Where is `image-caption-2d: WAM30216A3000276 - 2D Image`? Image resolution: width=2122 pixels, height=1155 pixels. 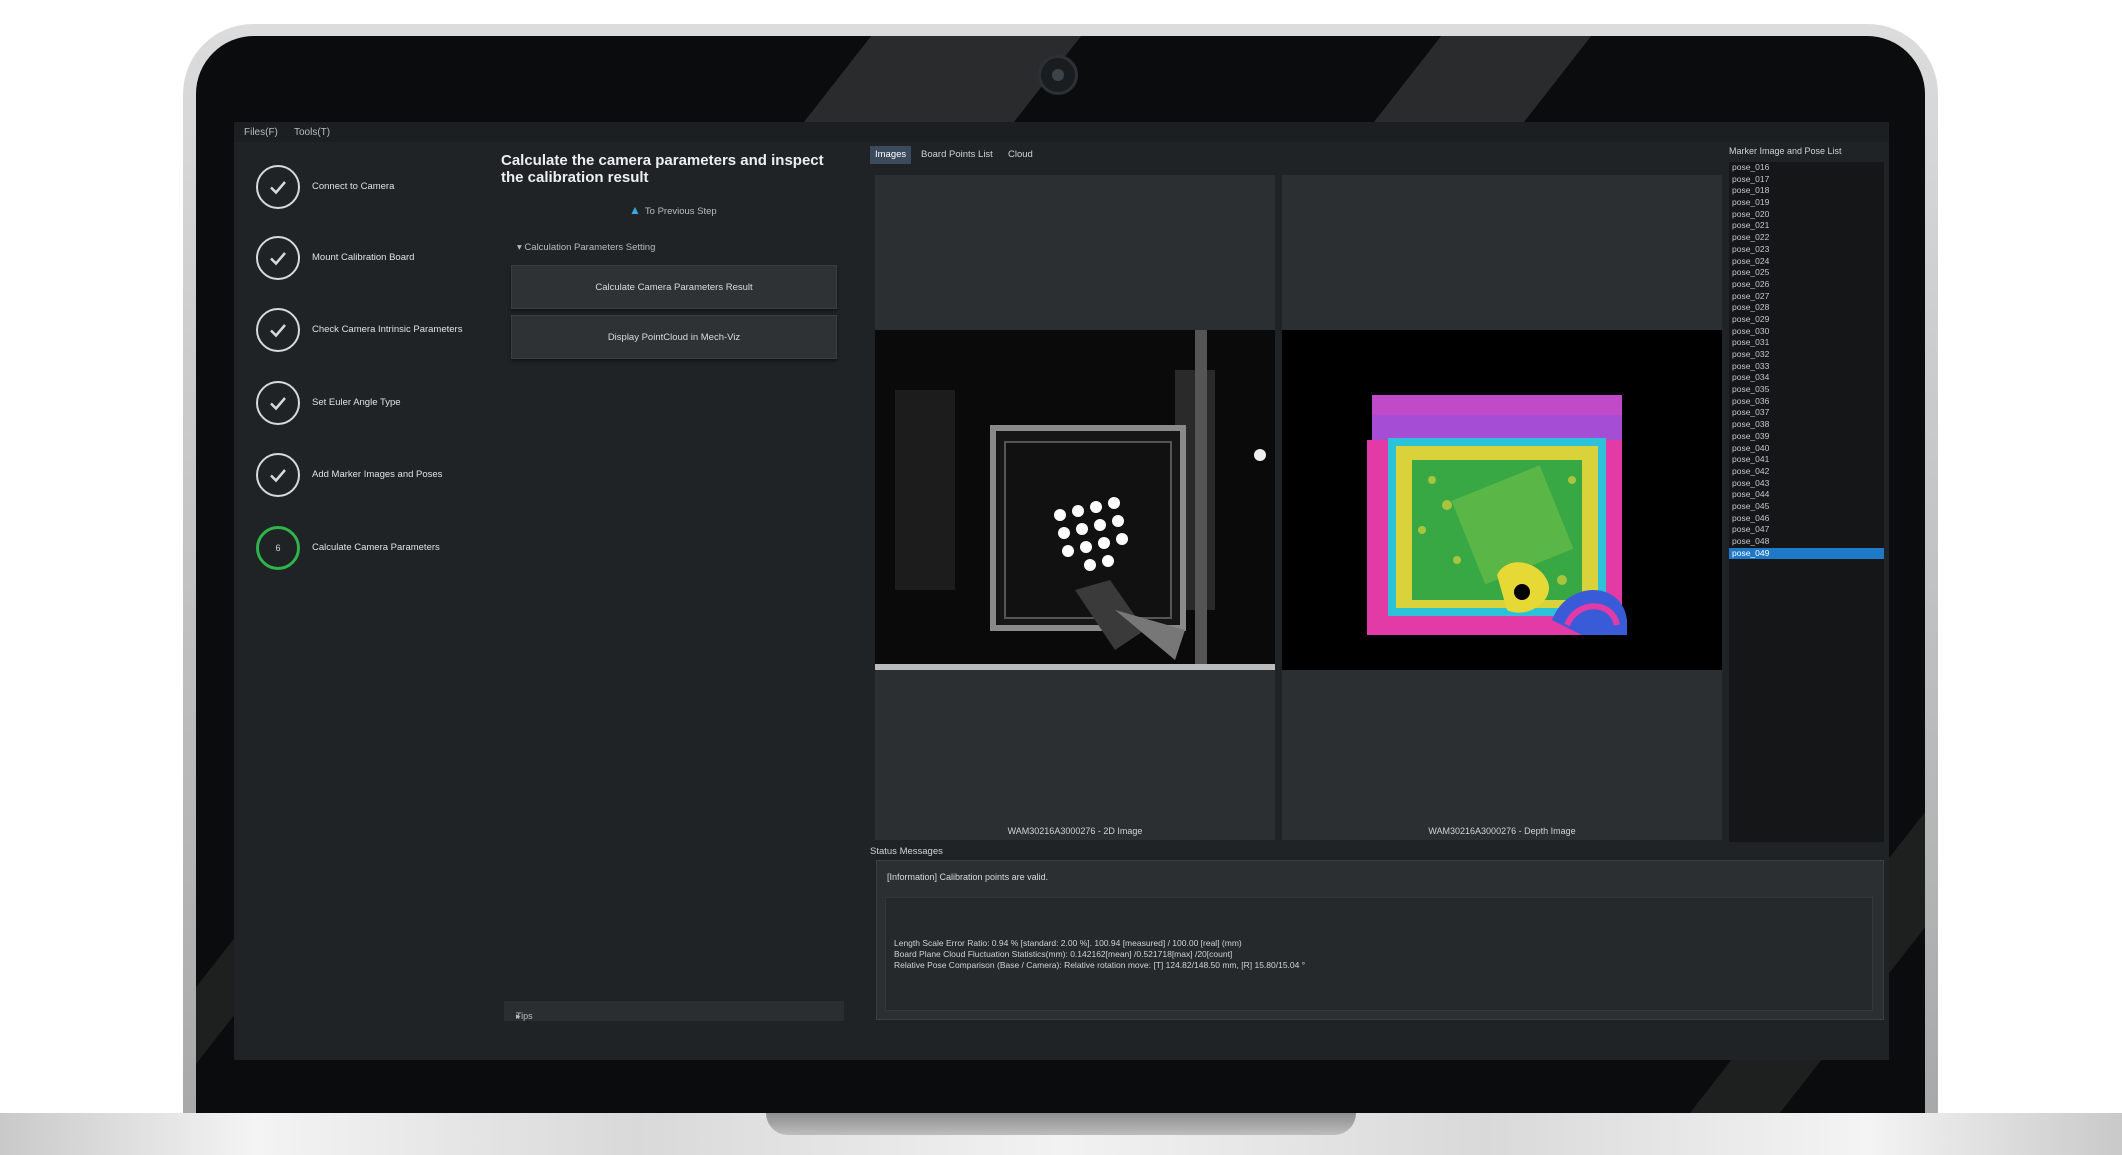
image-caption-2d: WAM30216A3000276 - 2D Image is located at coordinates (1075, 831).